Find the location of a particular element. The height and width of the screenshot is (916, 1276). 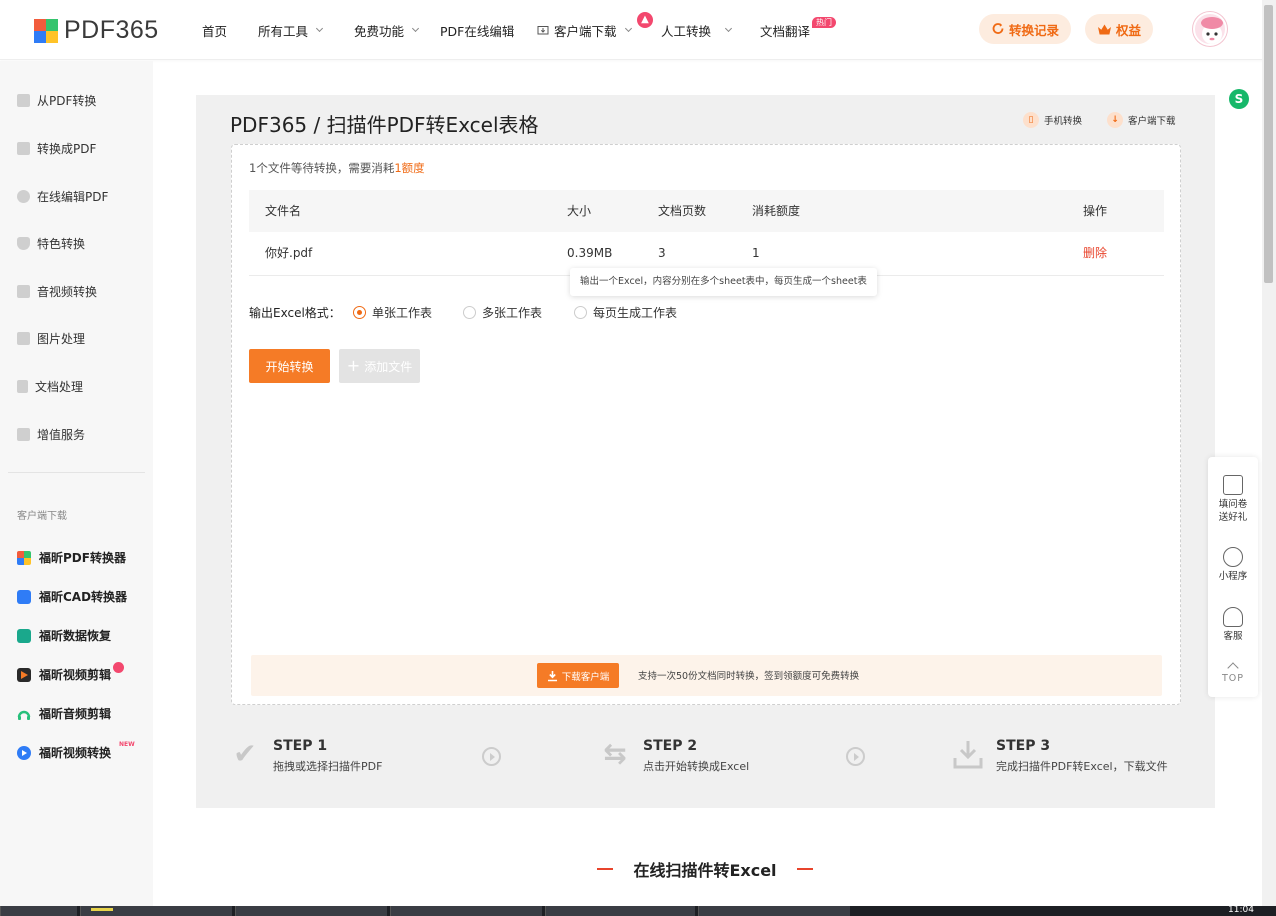

refresh-icon is located at coordinates (998, 28).